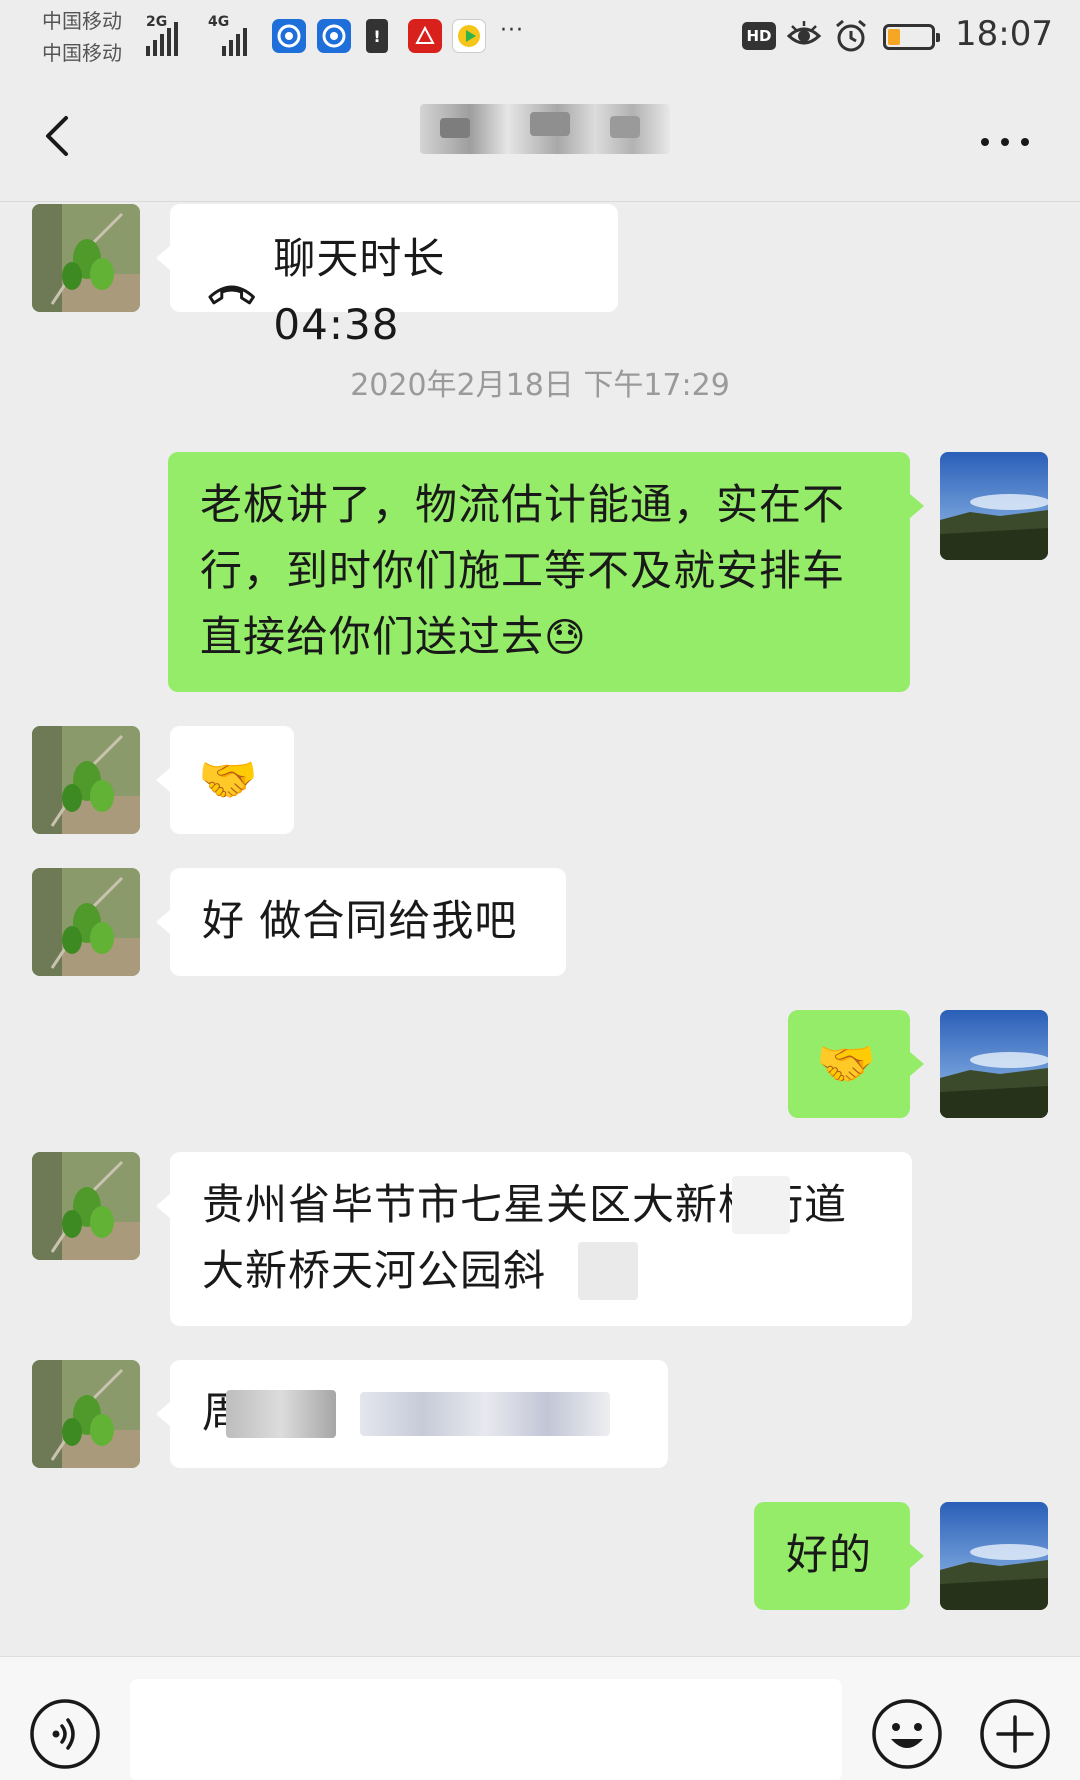 This screenshot has height=1780, width=1080. I want to click on sim-alert-icon: !, so click(377, 36).